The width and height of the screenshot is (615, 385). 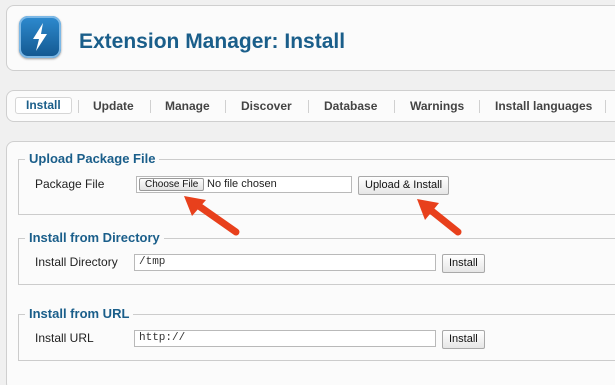 I want to click on tab-install: Install, so click(x=43, y=105).